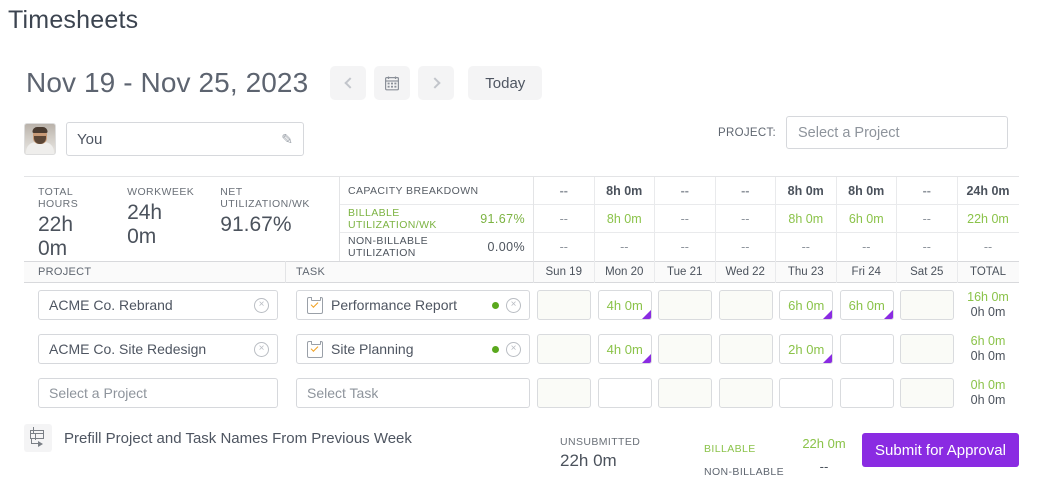  Describe the element at coordinates (158, 305) in the screenshot. I see `project-input: ACME Co. Rebrand ×` at that location.